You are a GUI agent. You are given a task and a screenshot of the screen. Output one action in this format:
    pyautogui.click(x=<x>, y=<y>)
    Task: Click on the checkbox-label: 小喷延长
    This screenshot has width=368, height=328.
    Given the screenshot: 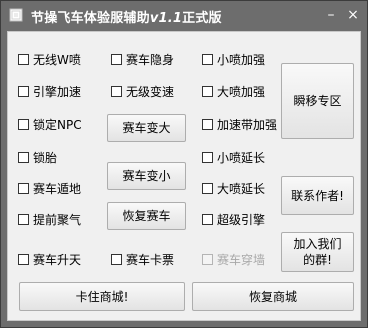 What is the action you would take?
    pyautogui.click(x=241, y=157)
    